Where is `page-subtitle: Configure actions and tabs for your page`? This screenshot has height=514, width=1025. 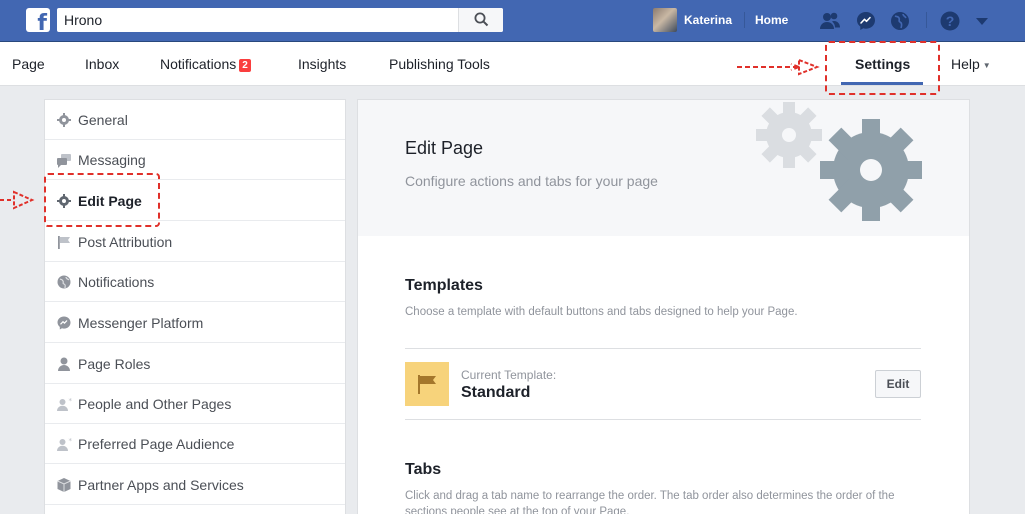 page-subtitle: Configure actions and tabs for your page is located at coordinates (531, 181).